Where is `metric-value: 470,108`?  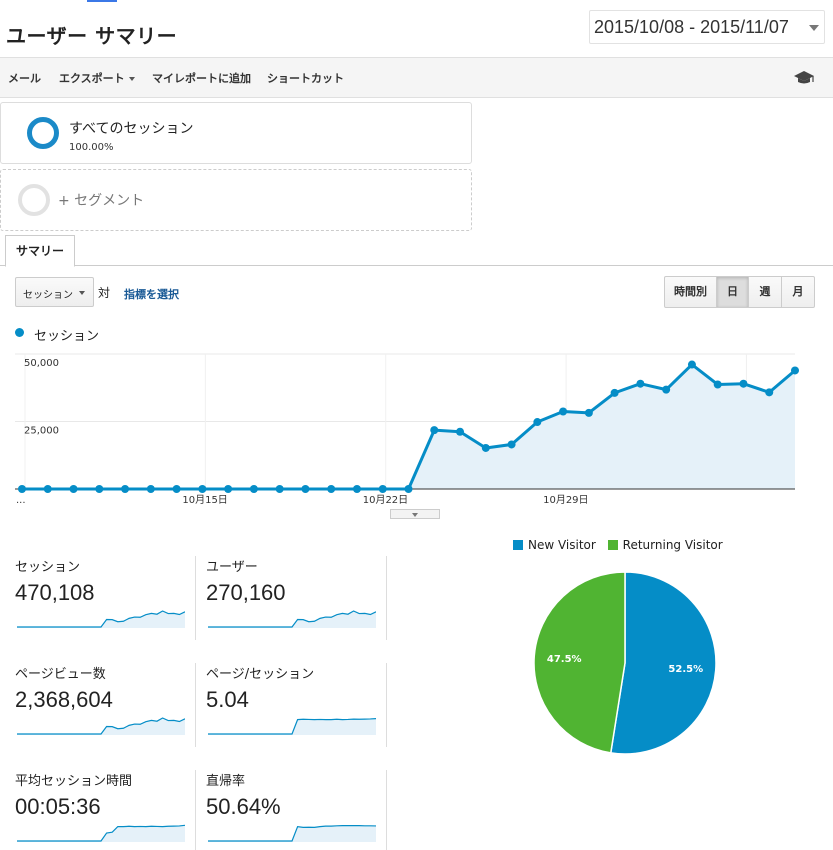 metric-value: 470,108 is located at coordinates (55, 592).